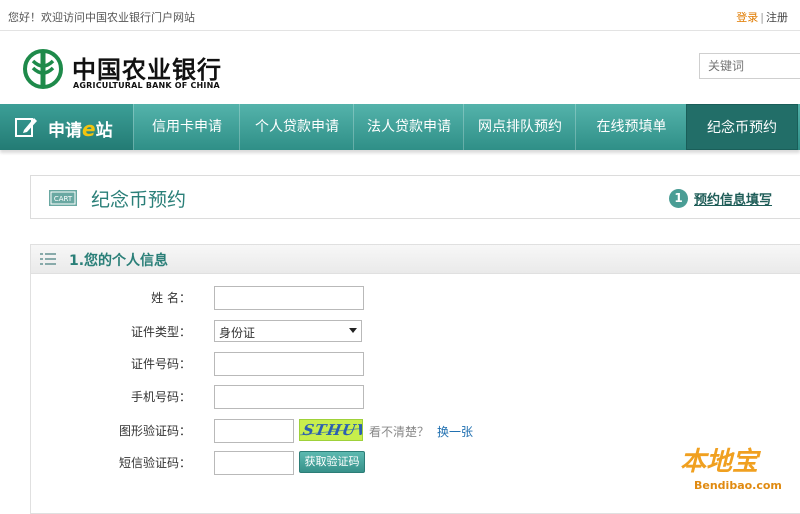 This screenshot has width=800, height=514. What do you see at coordinates (400, 15) in the screenshot?
I see `top-bar: 您好！欢迎访问中国农业银行门户网站 登录 | 注册` at bounding box center [400, 15].